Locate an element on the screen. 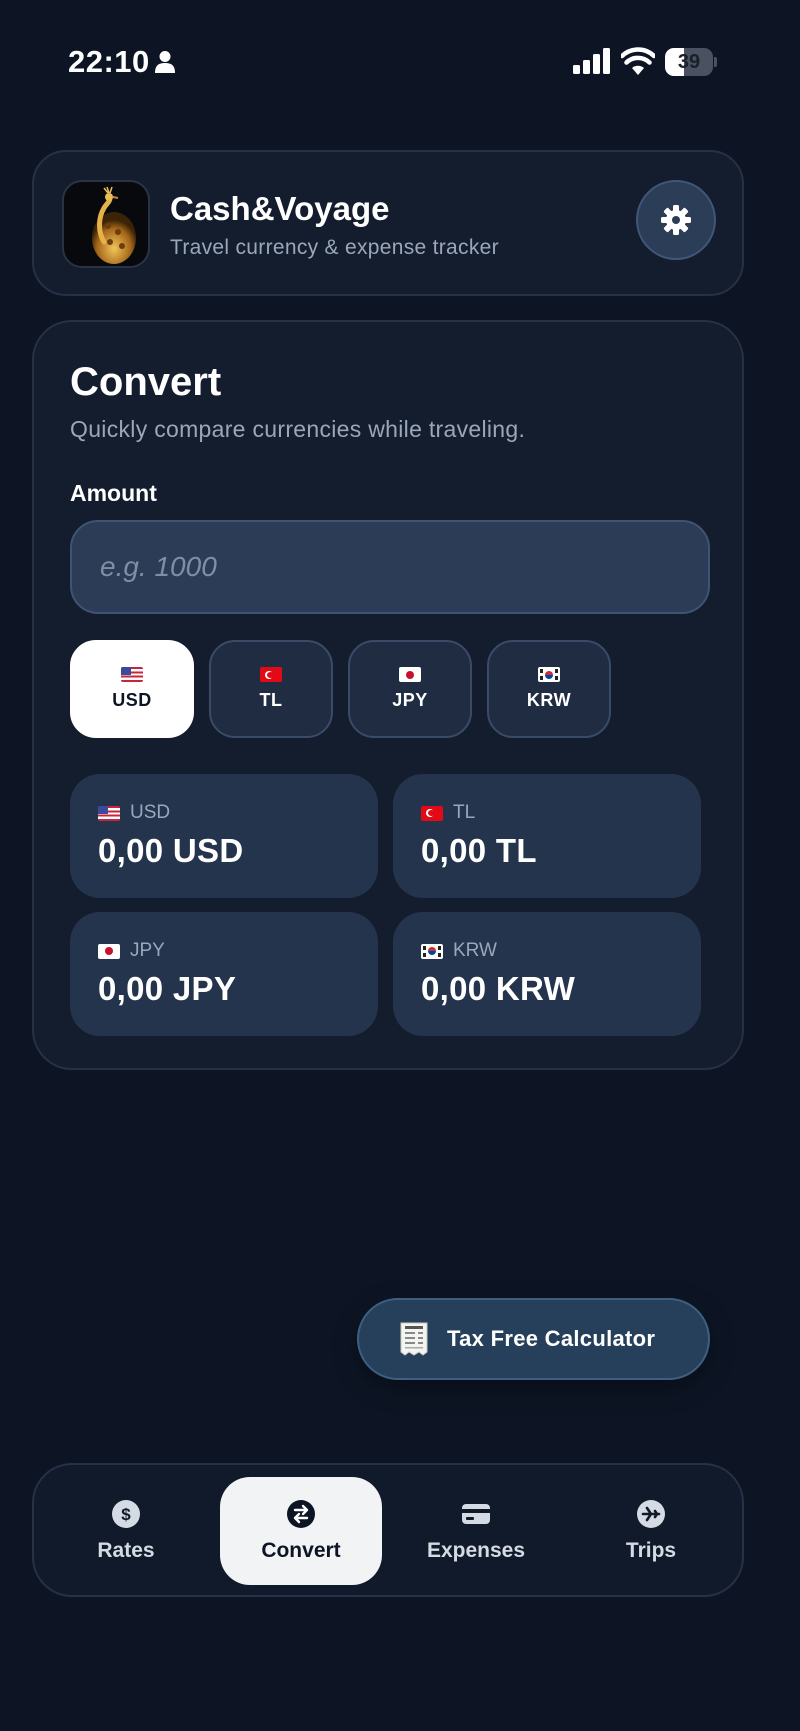  result-tile-krw: KRW 0,00 KRW is located at coordinates (547, 974).